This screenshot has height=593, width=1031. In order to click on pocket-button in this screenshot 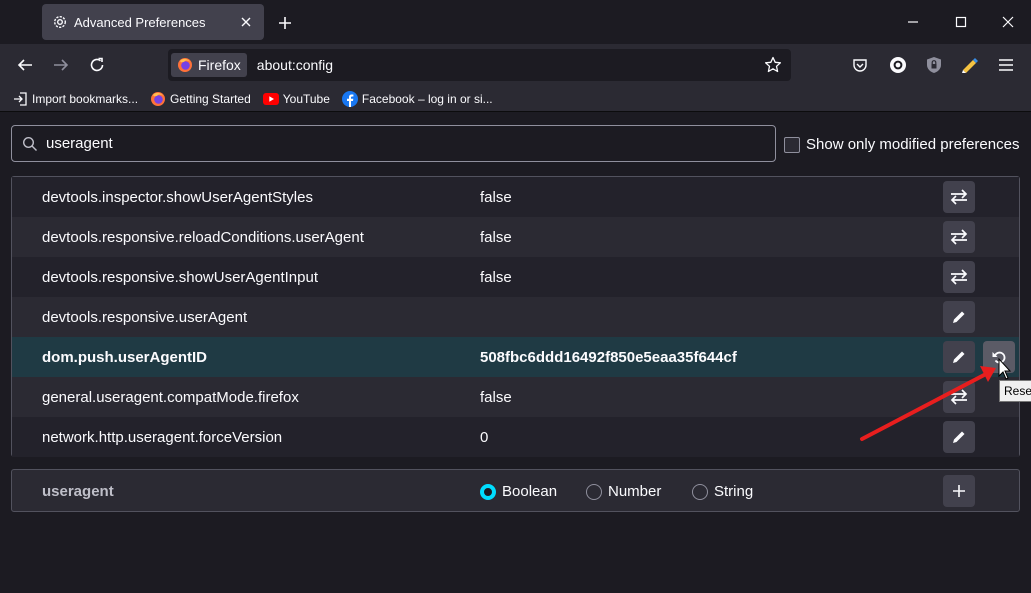, I will do `click(860, 65)`.